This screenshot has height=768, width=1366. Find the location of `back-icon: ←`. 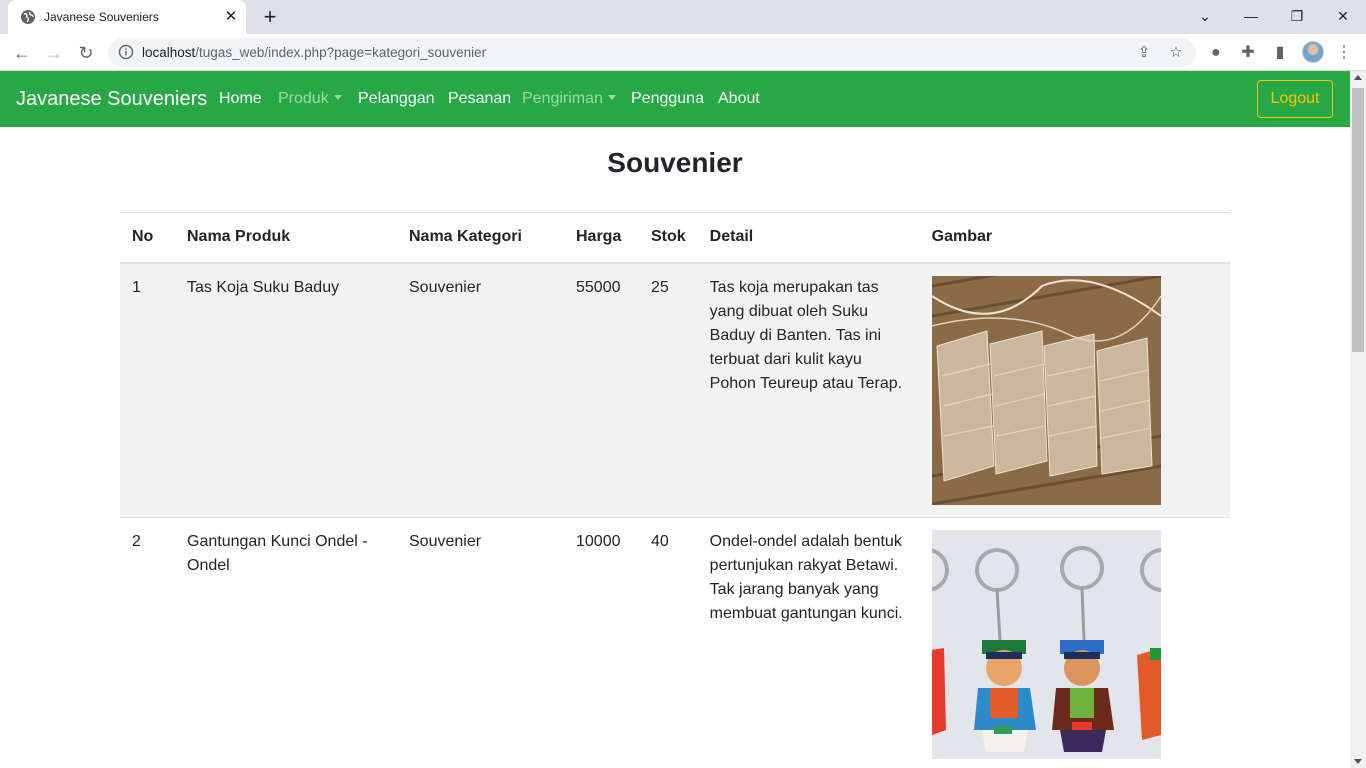

back-icon: ← is located at coordinates (22, 53).